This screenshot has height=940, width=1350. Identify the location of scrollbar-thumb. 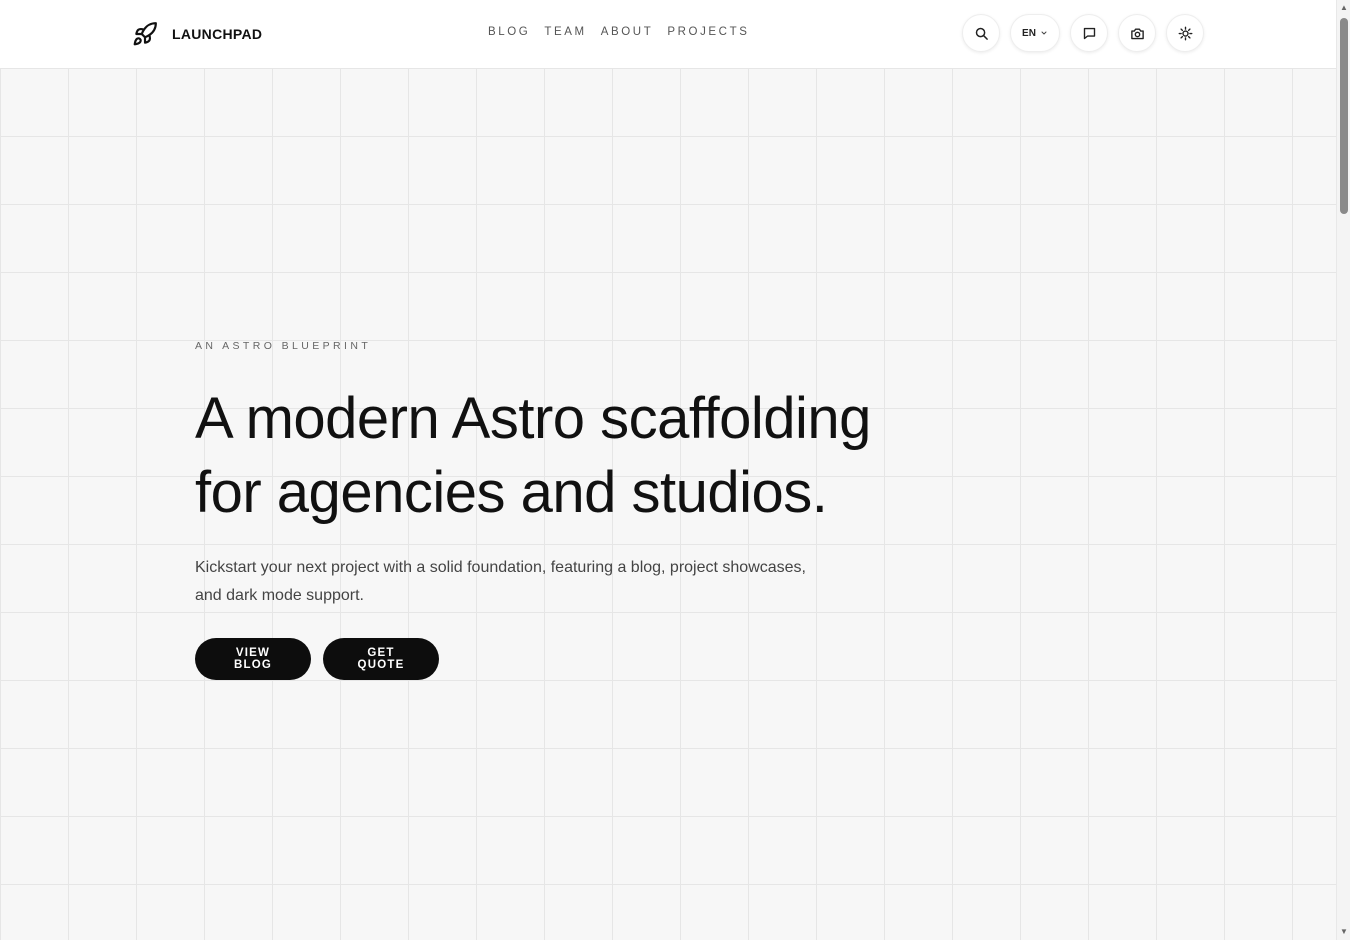
(1344, 116).